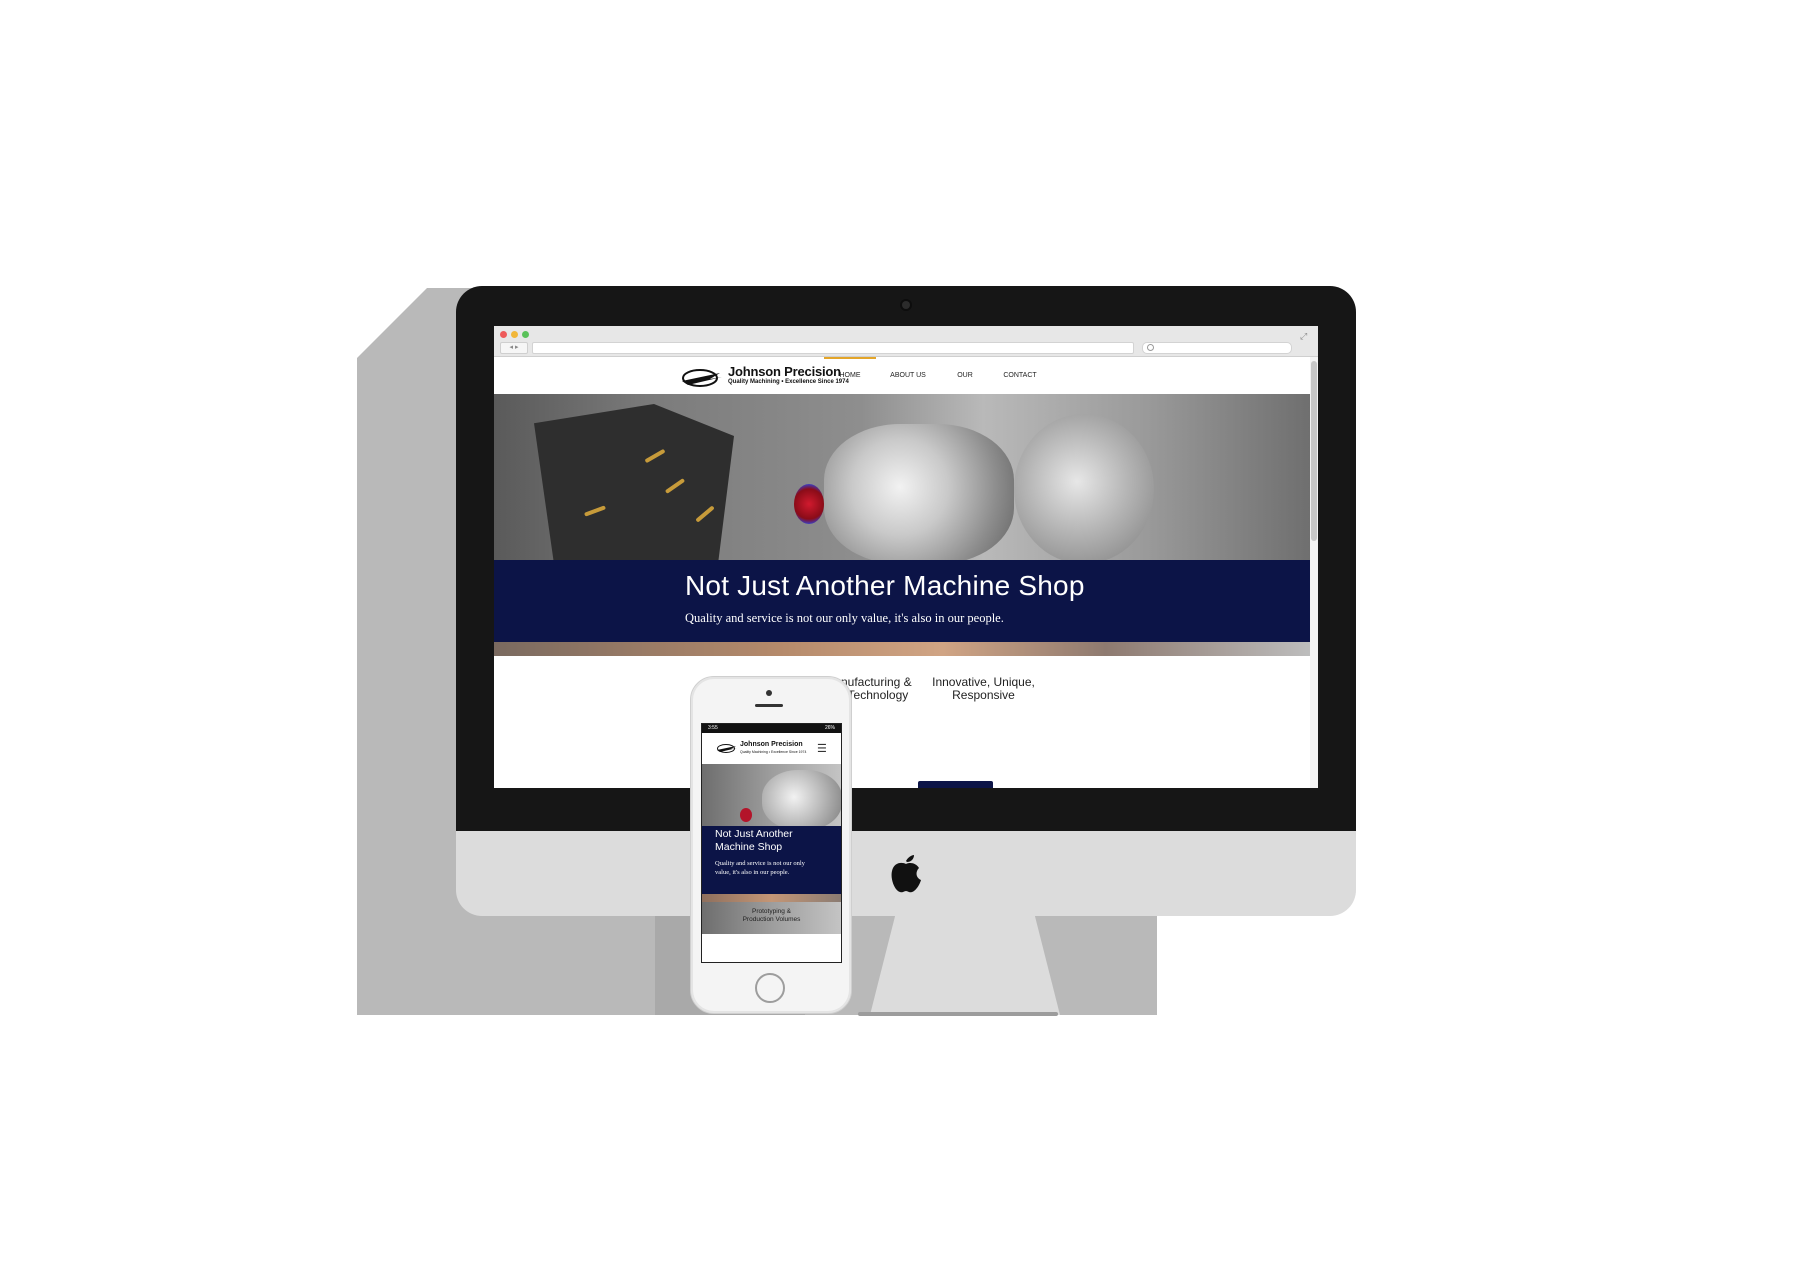 This screenshot has height=1280, width=1800. What do you see at coordinates (809, 504) in the screenshot?
I see `hero-red-lens` at bounding box center [809, 504].